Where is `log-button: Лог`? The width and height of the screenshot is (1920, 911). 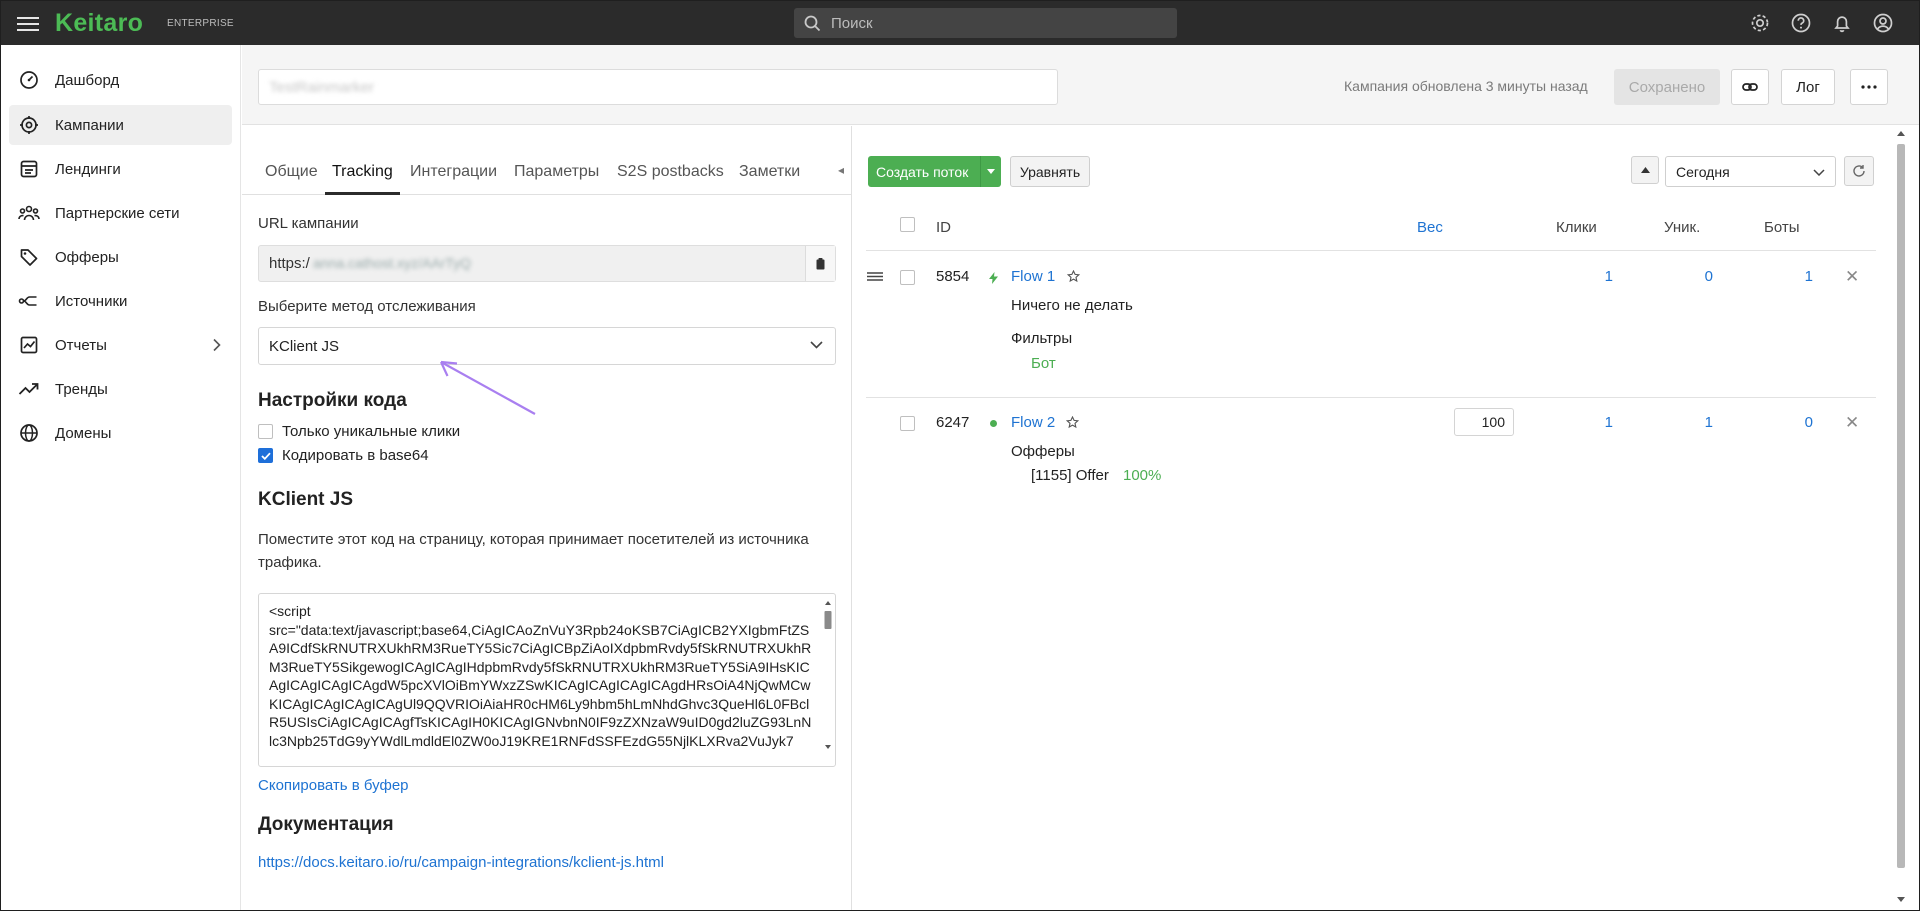
log-button: Лог is located at coordinates (1808, 87).